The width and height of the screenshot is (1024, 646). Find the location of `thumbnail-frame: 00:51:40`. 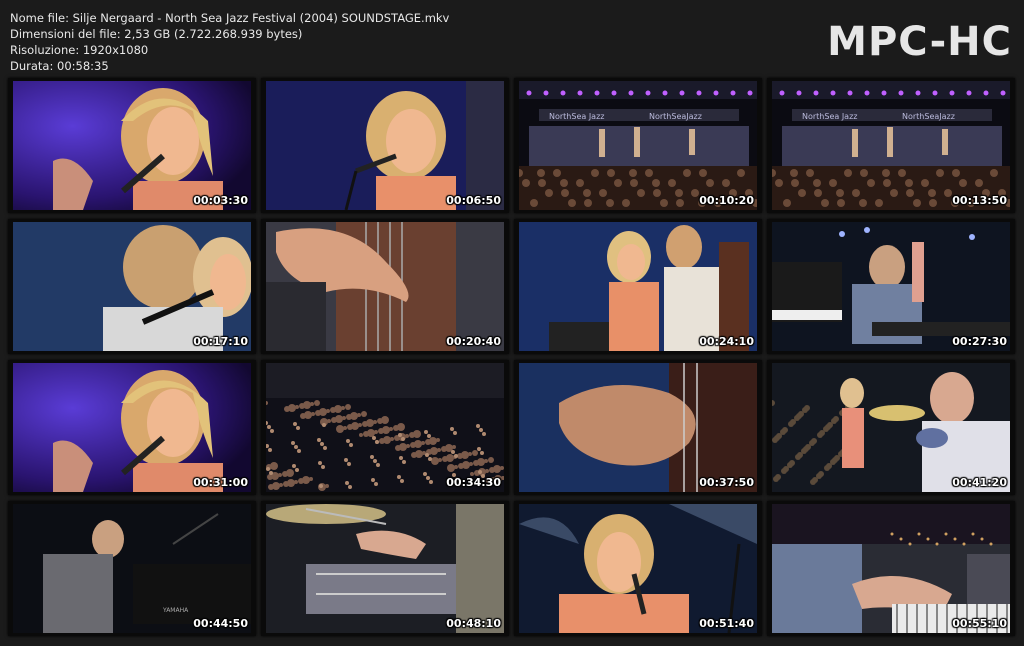

thumbnail-frame: 00:51:40 is located at coordinates (638, 568).